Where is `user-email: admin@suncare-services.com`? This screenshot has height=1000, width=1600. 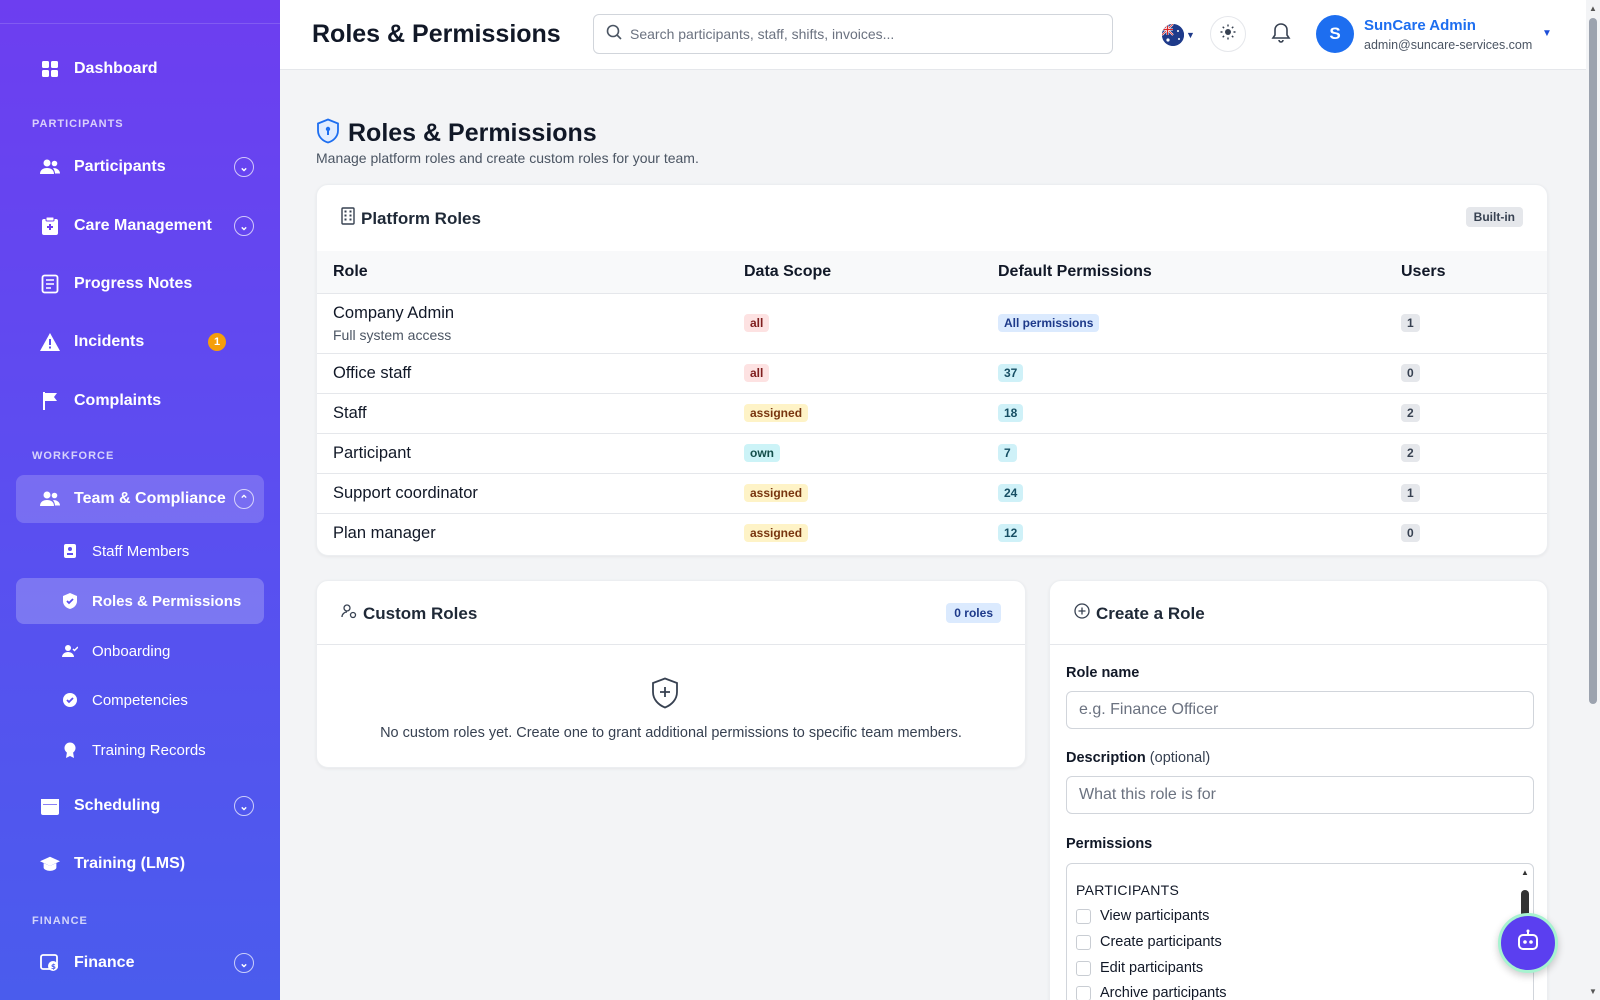 user-email: admin@suncare-services.com is located at coordinates (1448, 45).